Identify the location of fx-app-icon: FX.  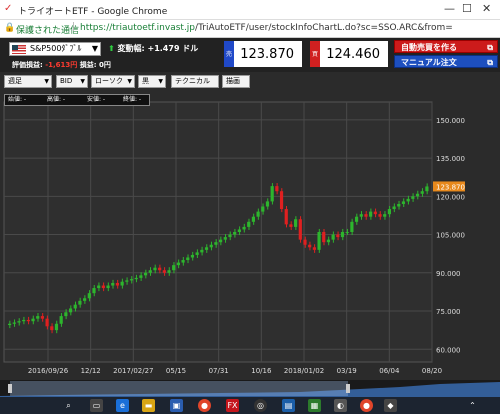
(232, 405).